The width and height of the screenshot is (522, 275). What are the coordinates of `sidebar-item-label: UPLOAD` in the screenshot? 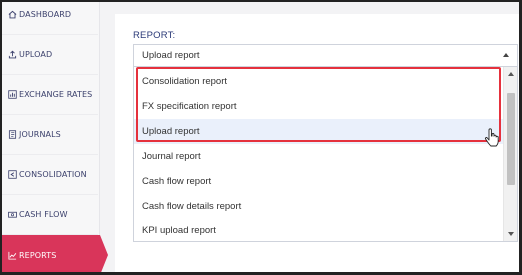 It's located at (36, 54).